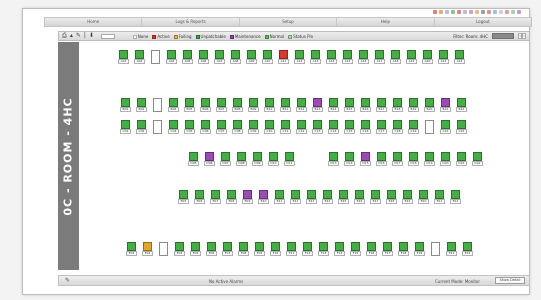 The width and height of the screenshot is (541, 300). I want to click on seat: D13, so click(333, 159).